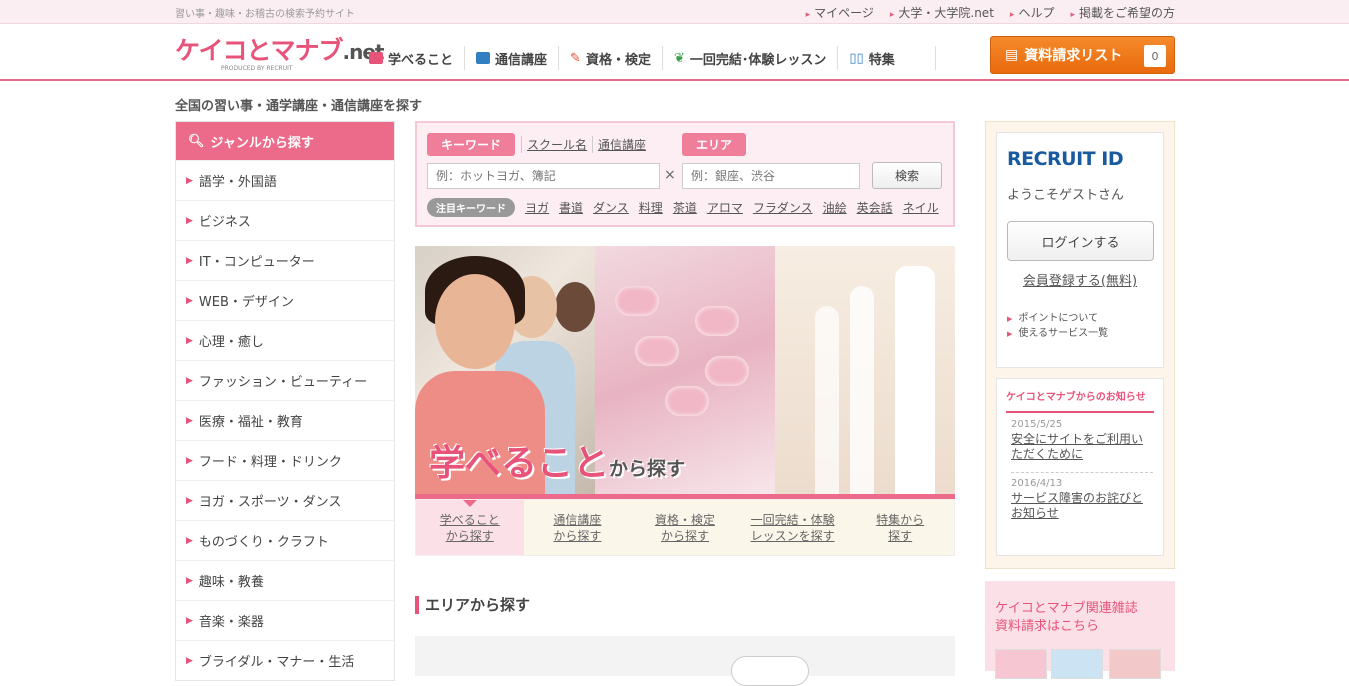 This screenshot has width=1349, height=686. I want to click on tab-line: レッスンを探す, so click(792, 535).